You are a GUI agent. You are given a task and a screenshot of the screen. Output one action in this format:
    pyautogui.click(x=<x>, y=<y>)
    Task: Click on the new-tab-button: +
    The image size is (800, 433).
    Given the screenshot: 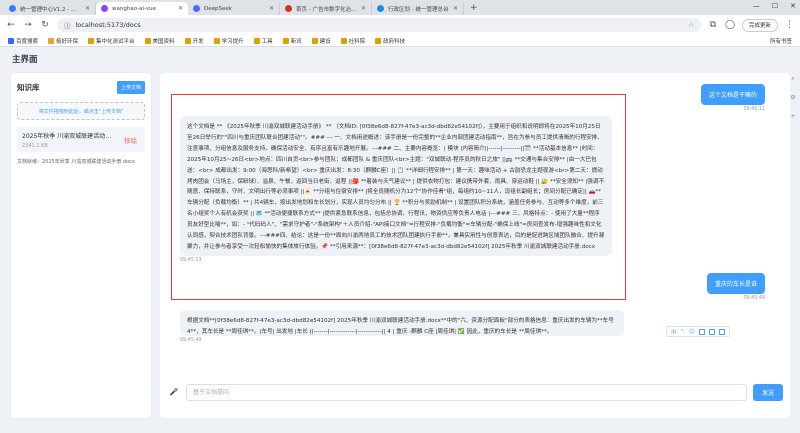 What is the action you would take?
    pyautogui.click(x=474, y=9)
    